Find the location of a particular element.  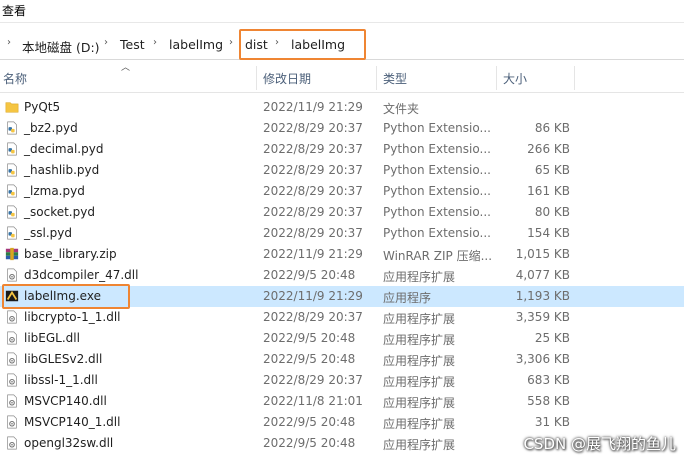

file-row: libEGL.dll 2022/9/5 20:48 应用程序扩展 25 KB is located at coordinates (342, 338).